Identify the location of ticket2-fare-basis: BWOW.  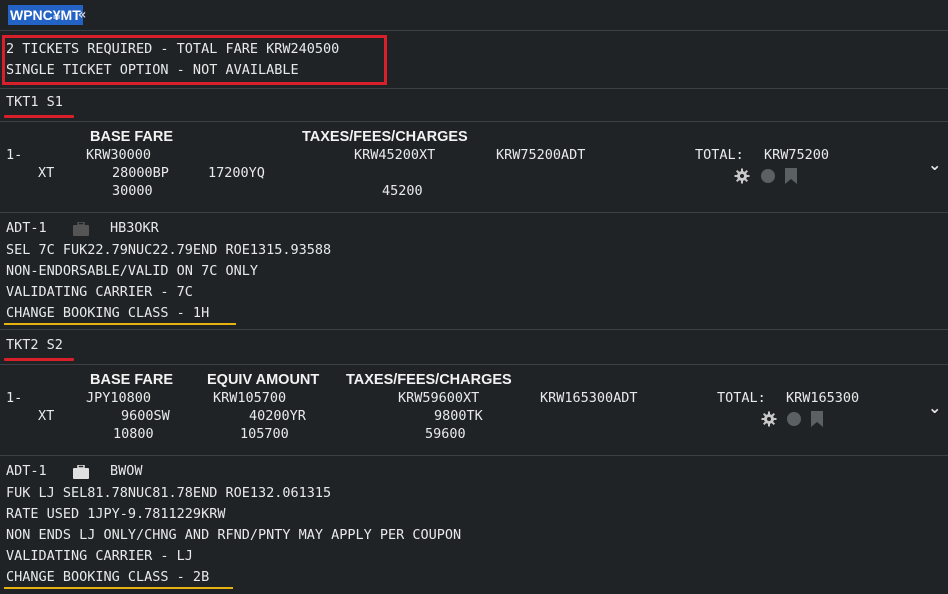
(126, 471).